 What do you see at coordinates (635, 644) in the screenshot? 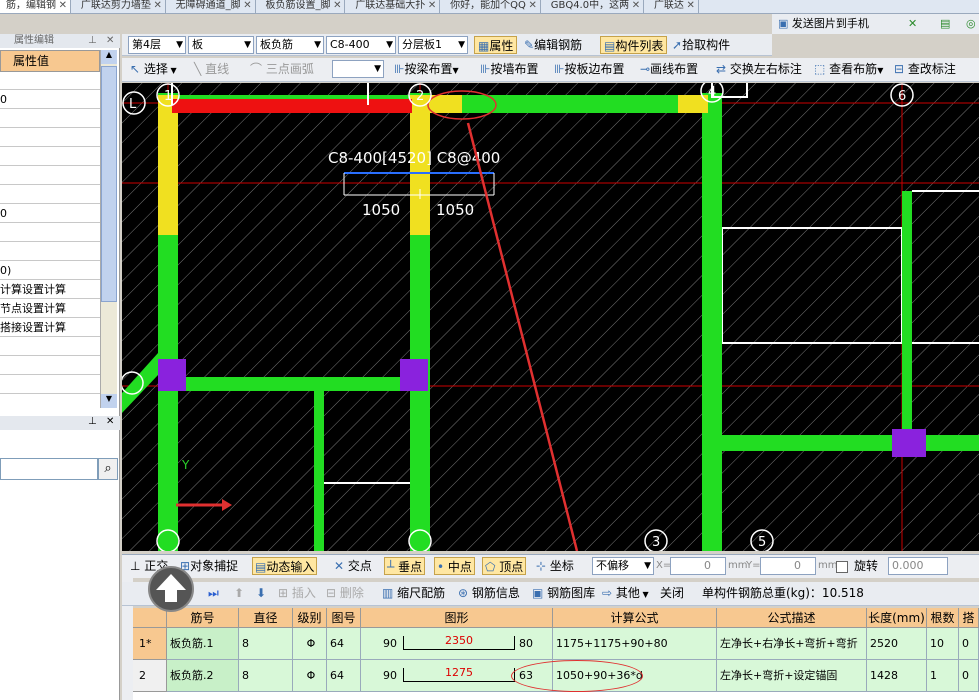
I see `calc-formula: 1175+1175+90+80` at bounding box center [635, 644].